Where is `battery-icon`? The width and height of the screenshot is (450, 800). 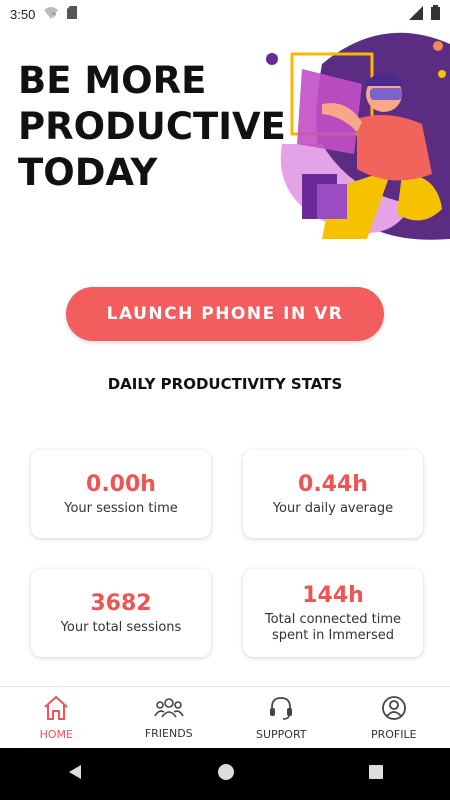
battery-icon is located at coordinates (435, 14).